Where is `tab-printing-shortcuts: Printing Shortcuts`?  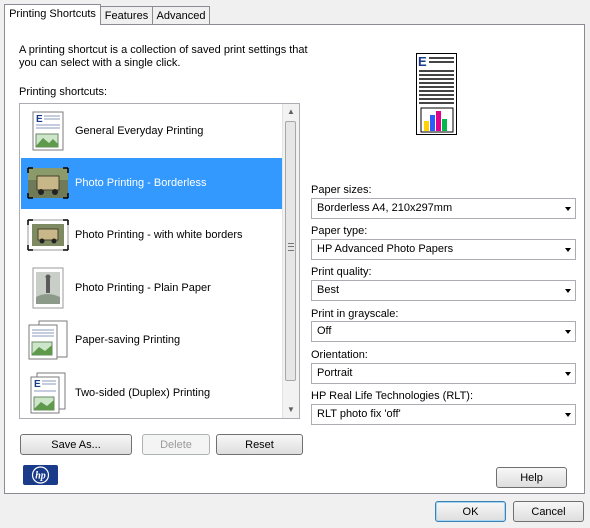
tab-printing-shortcuts: Printing Shortcuts is located at coordinates (52, 14).